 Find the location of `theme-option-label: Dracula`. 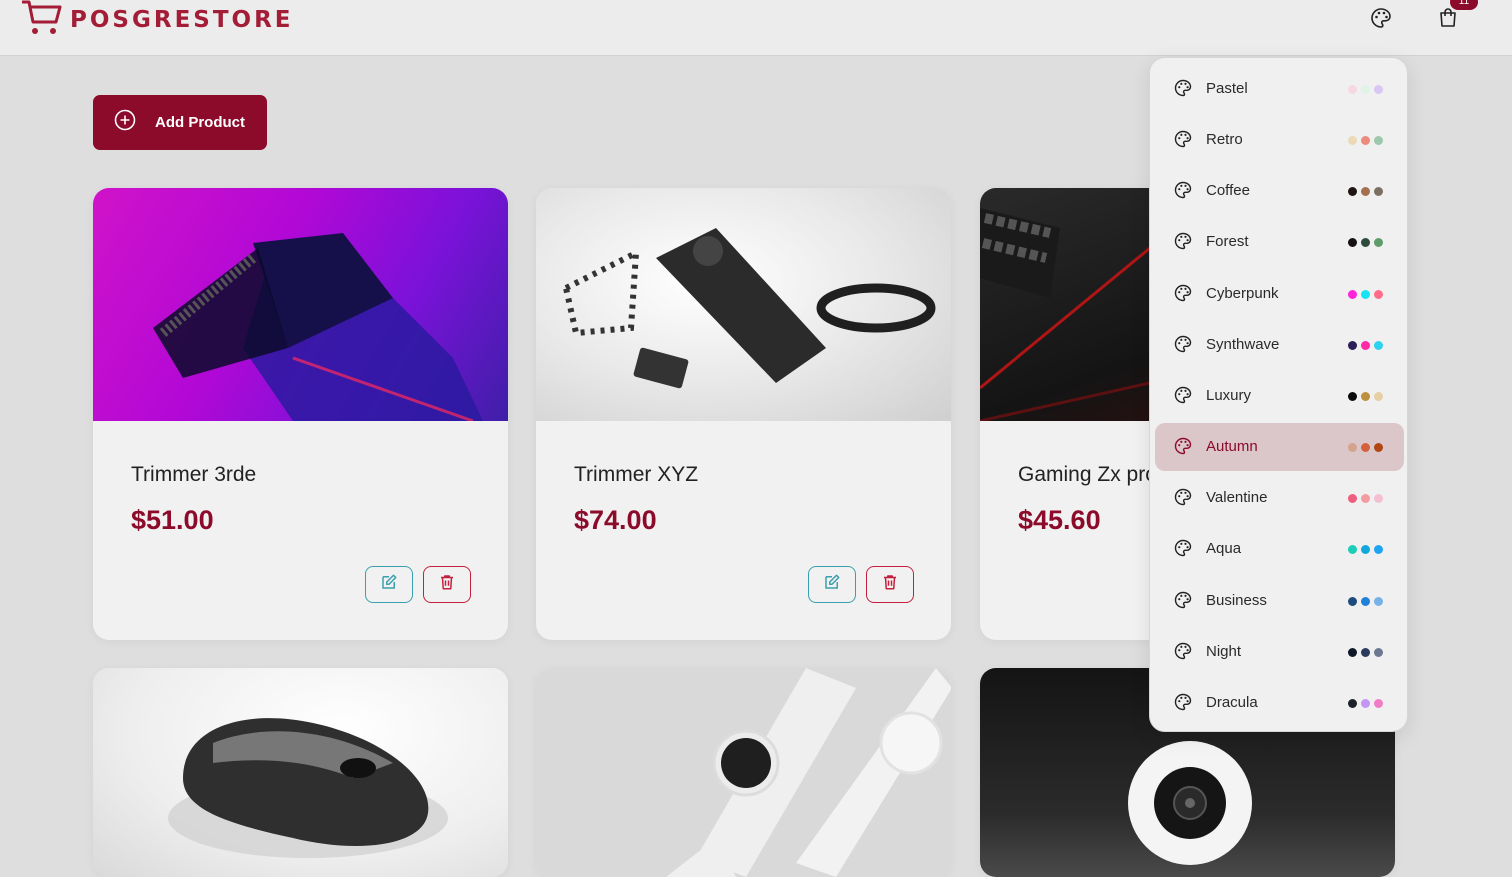

theme-option-label: Dracula is located at coordinates (1232, 702).